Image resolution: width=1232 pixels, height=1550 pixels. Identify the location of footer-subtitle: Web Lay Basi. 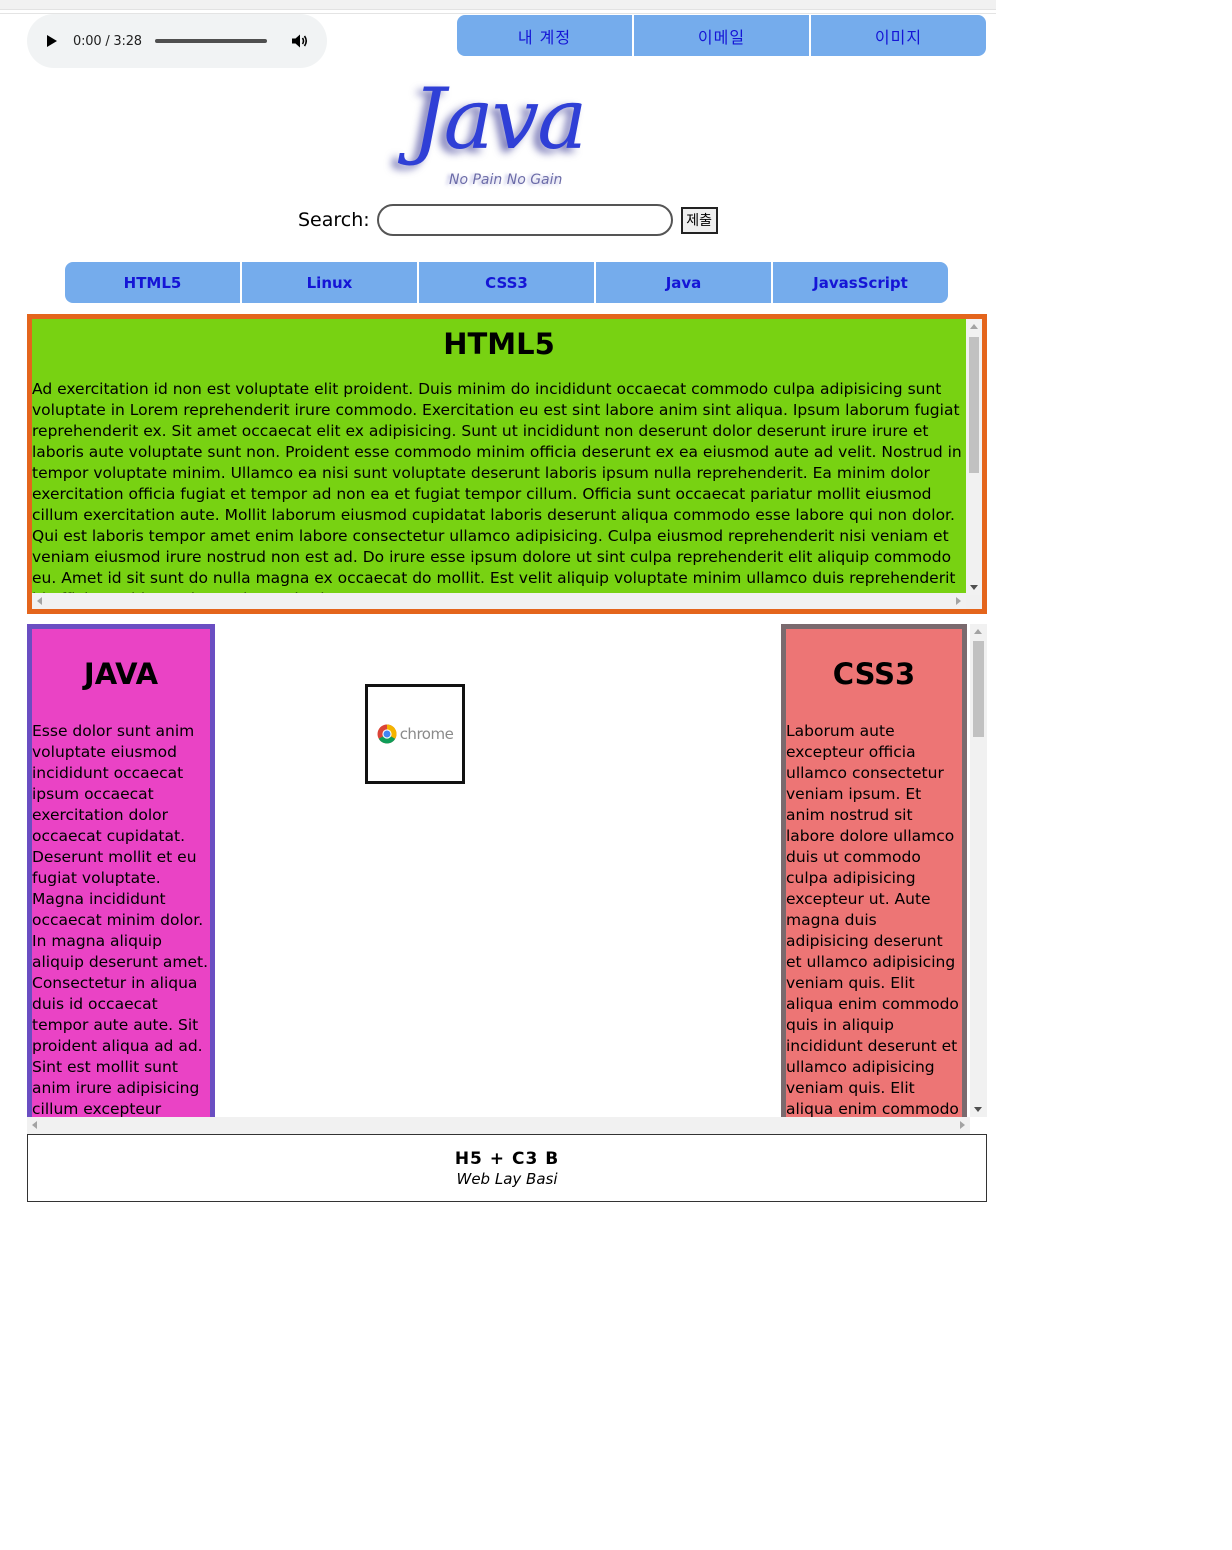
(507, 1179).